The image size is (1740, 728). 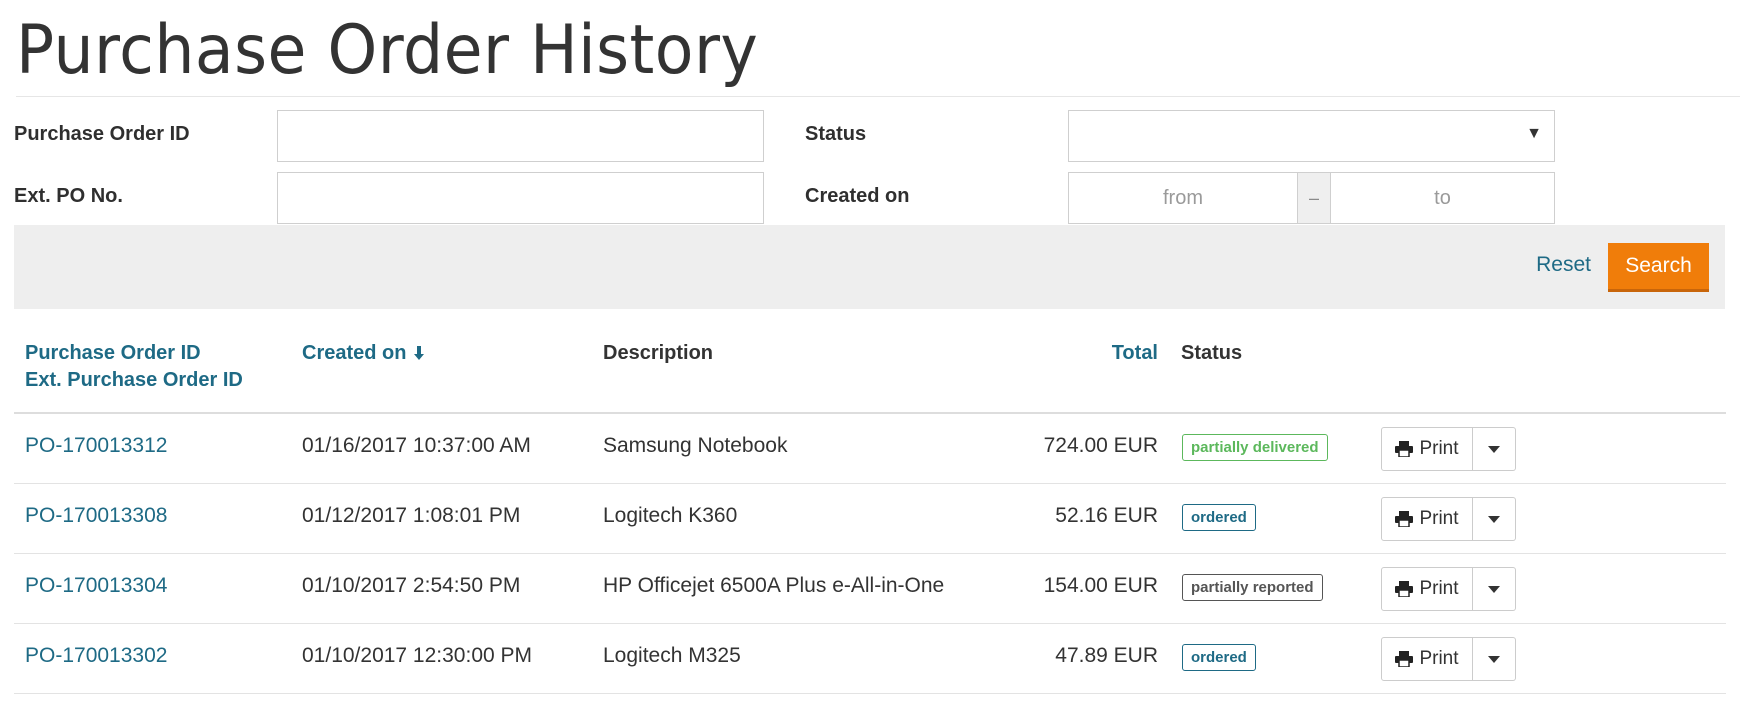 What do you see at coordinates (1135, 353) in the screenshot?
I see `header-total: Total` at bounding box center [1135, 353].